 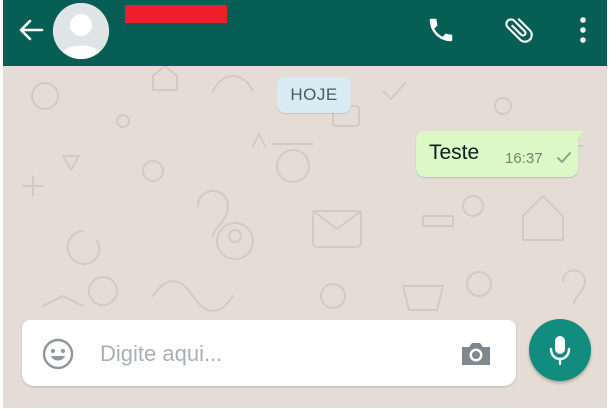 I want to click on attach-button, so click(x=519, y=30).